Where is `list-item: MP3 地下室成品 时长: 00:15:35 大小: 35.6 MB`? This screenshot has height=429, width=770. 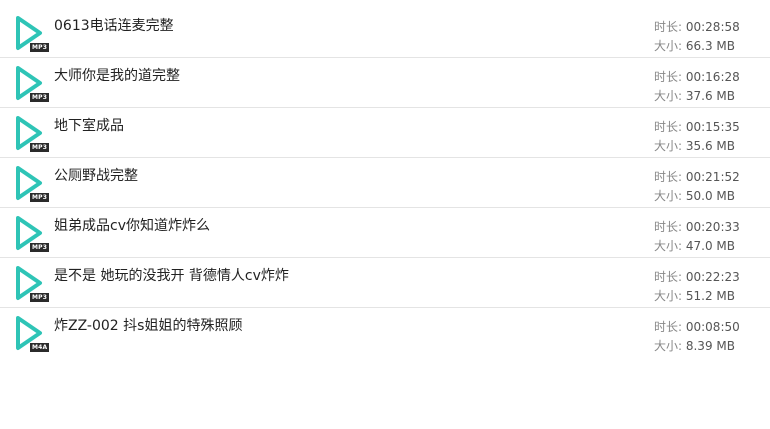
list-item: MP3 地下室成品 时长: 00:15:35 大小: 35.6 MB is located at coordinates (385, 133).